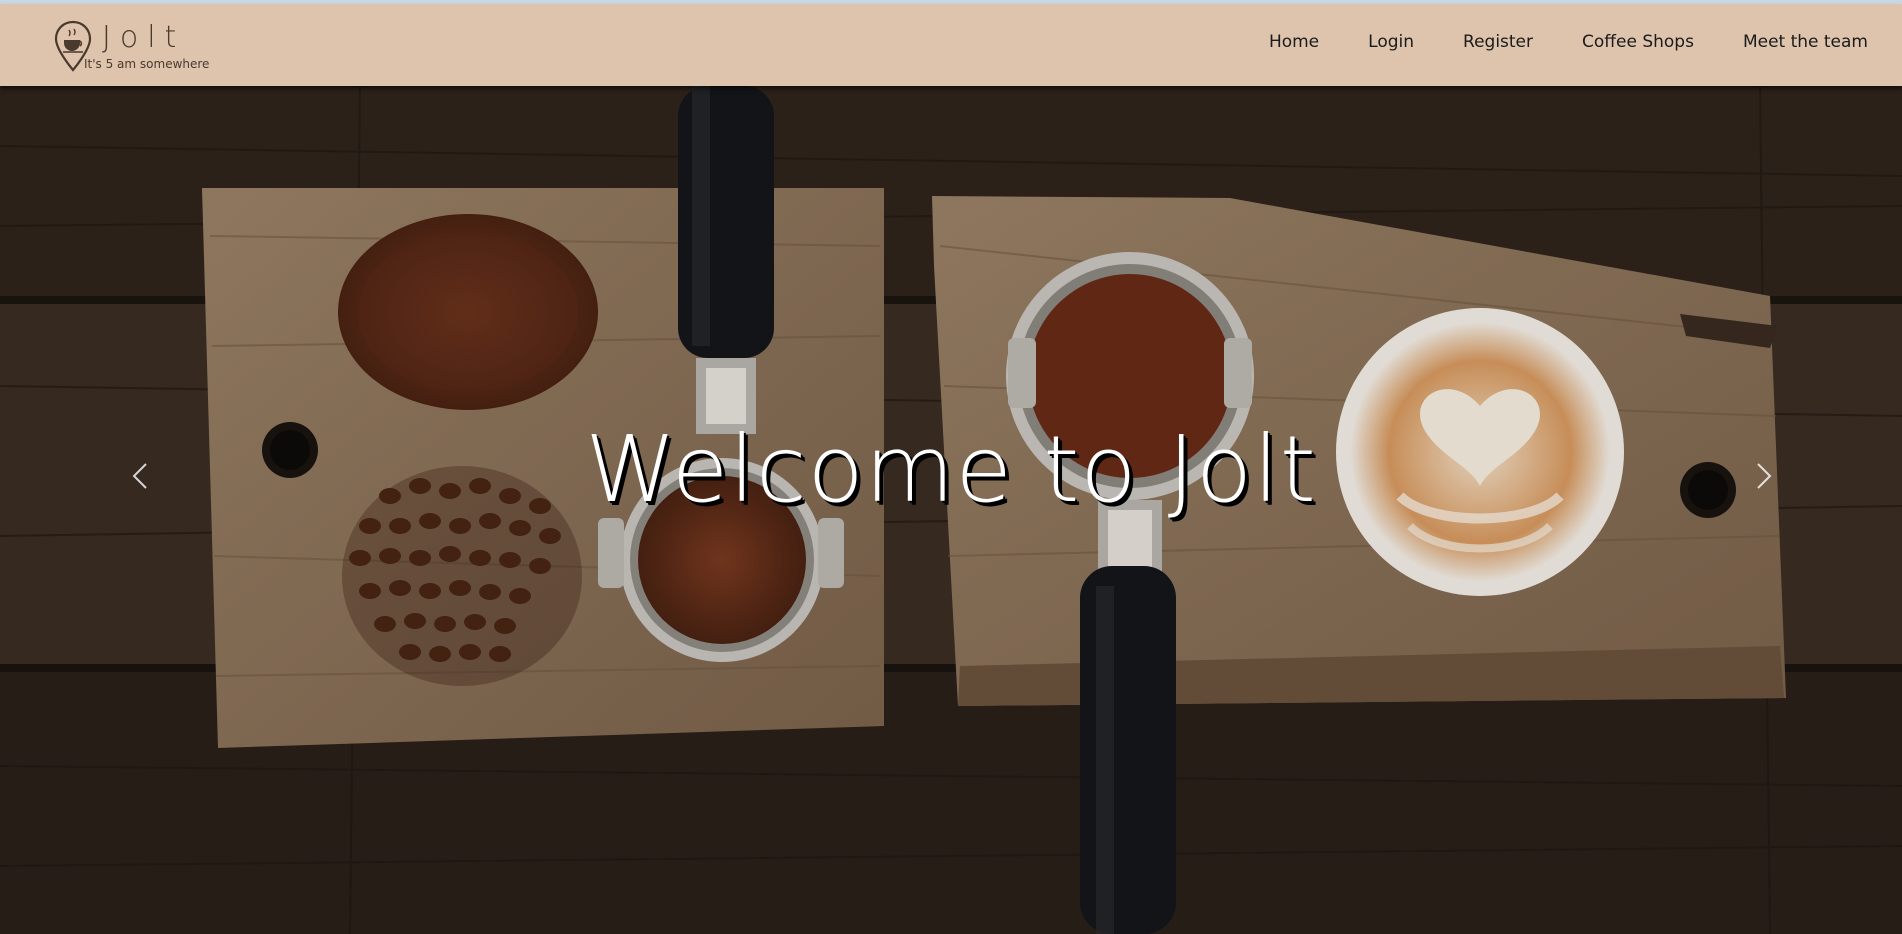 This screenshot has width=1902, height=934. I want to click on chevron-right-icon, so click(1764, 476).